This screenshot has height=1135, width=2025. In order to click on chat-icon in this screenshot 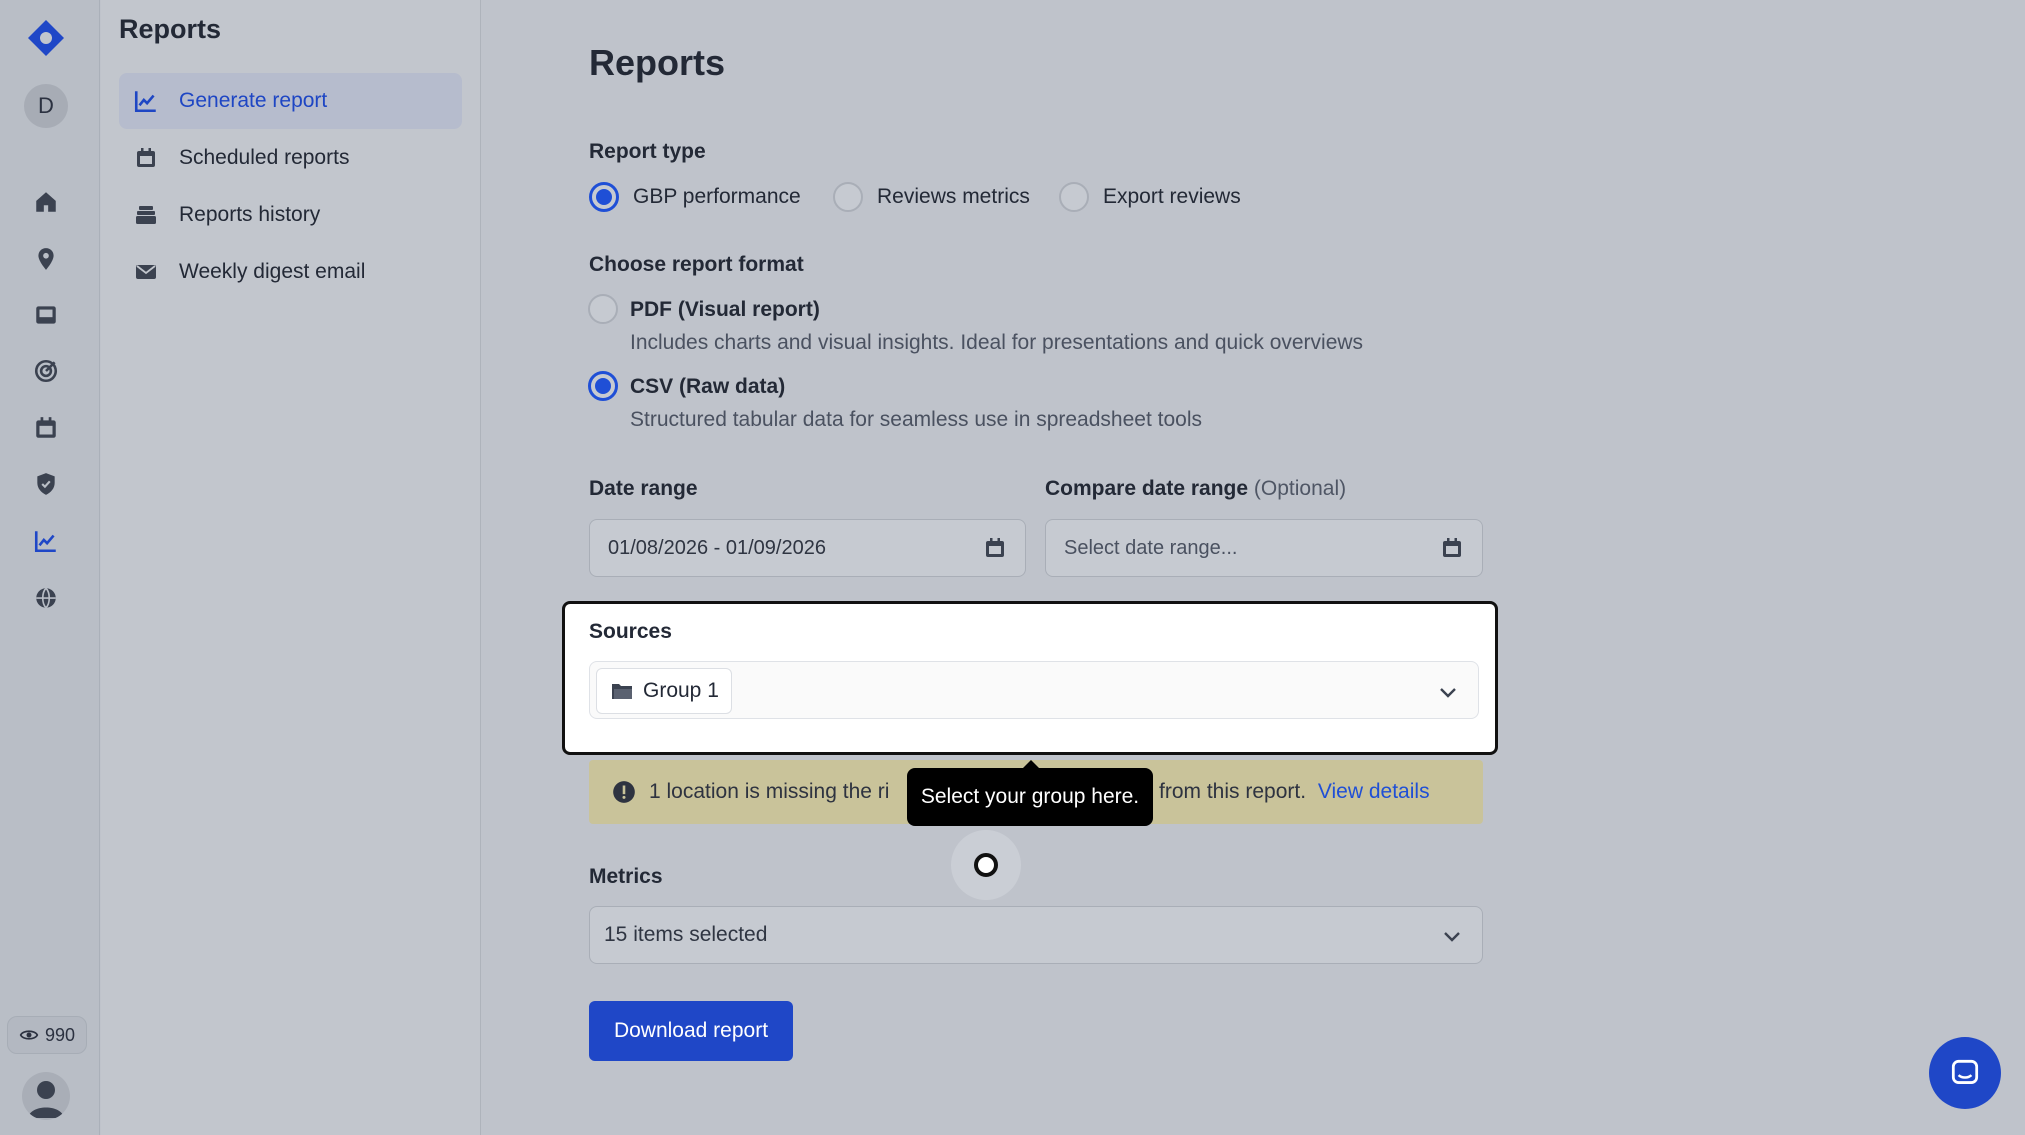, I will do `click(1965, 1071)`.